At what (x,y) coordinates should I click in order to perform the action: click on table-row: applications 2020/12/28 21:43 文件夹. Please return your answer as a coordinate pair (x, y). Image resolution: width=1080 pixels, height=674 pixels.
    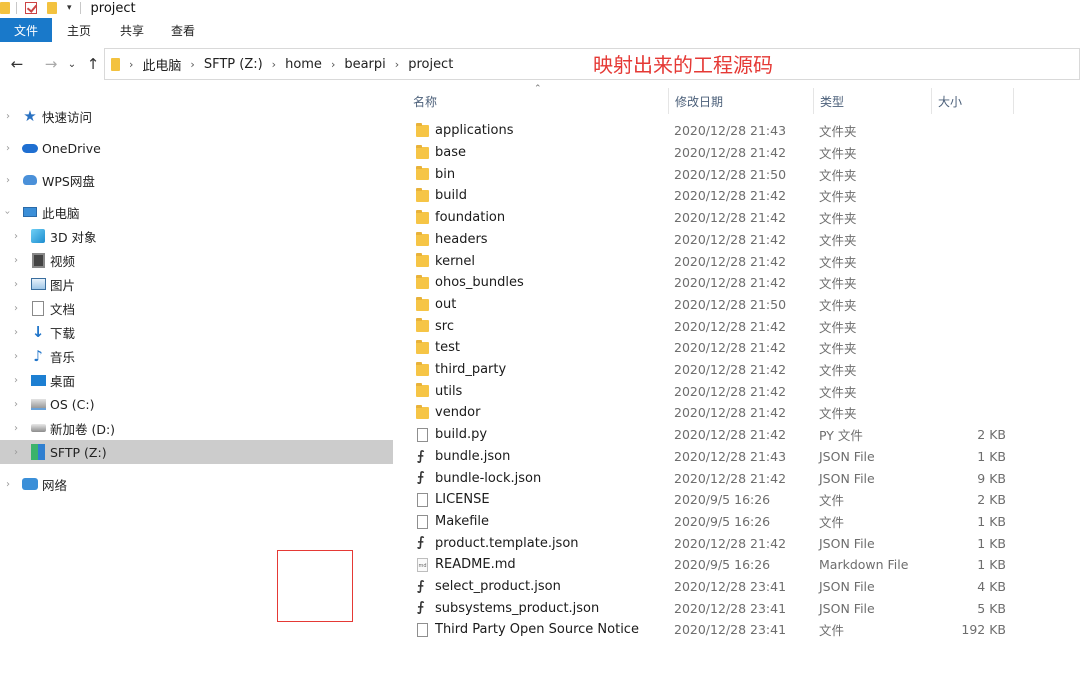
    Looking at the image, I should click on (737, 131).